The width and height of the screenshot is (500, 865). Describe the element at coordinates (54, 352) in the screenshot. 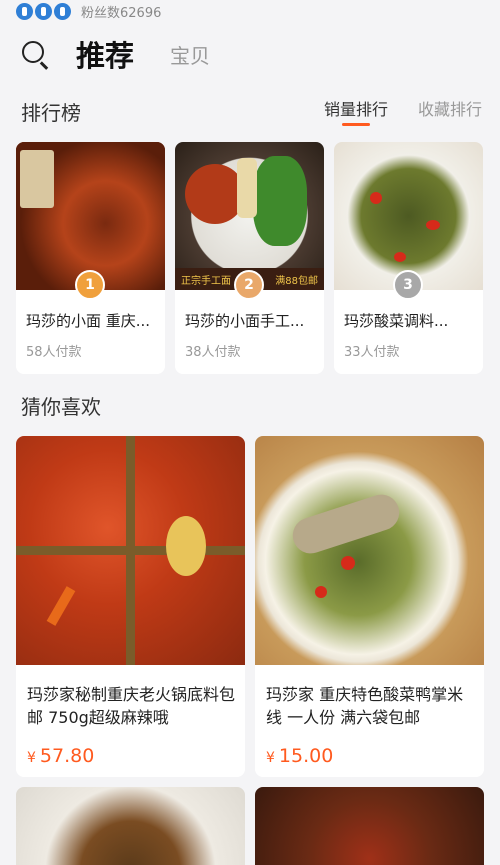

I see `sales-count: 58人付款` at that location.